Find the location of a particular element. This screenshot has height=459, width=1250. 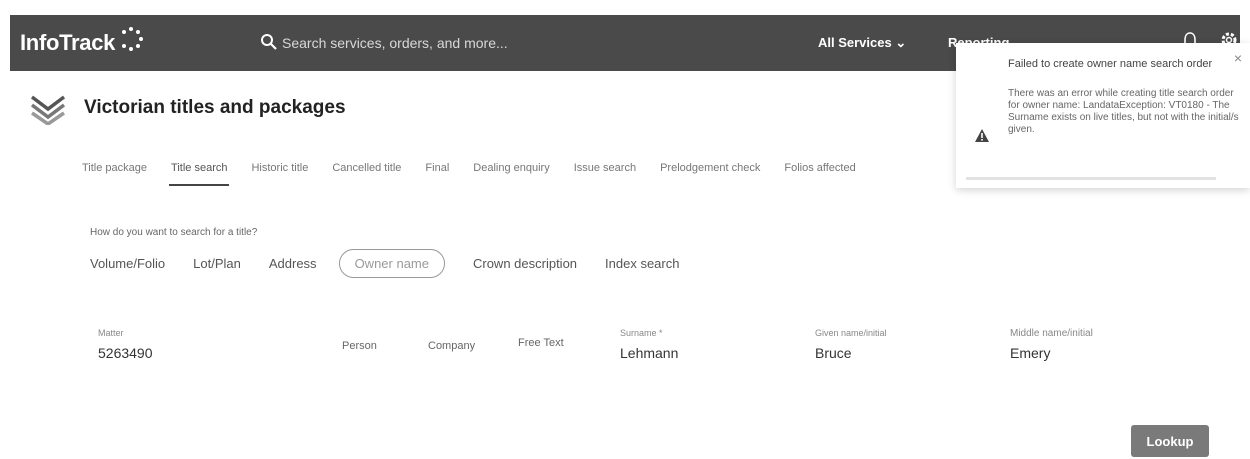

chevron-stack-icon is located at coordinates (48, 110).